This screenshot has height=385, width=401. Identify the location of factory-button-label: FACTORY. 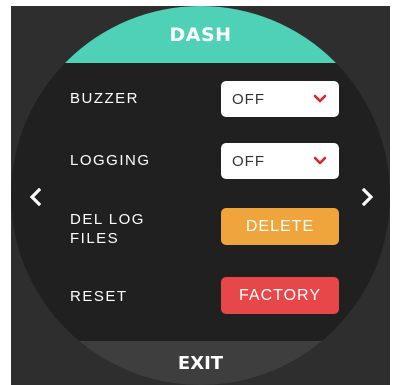
(280, 295).